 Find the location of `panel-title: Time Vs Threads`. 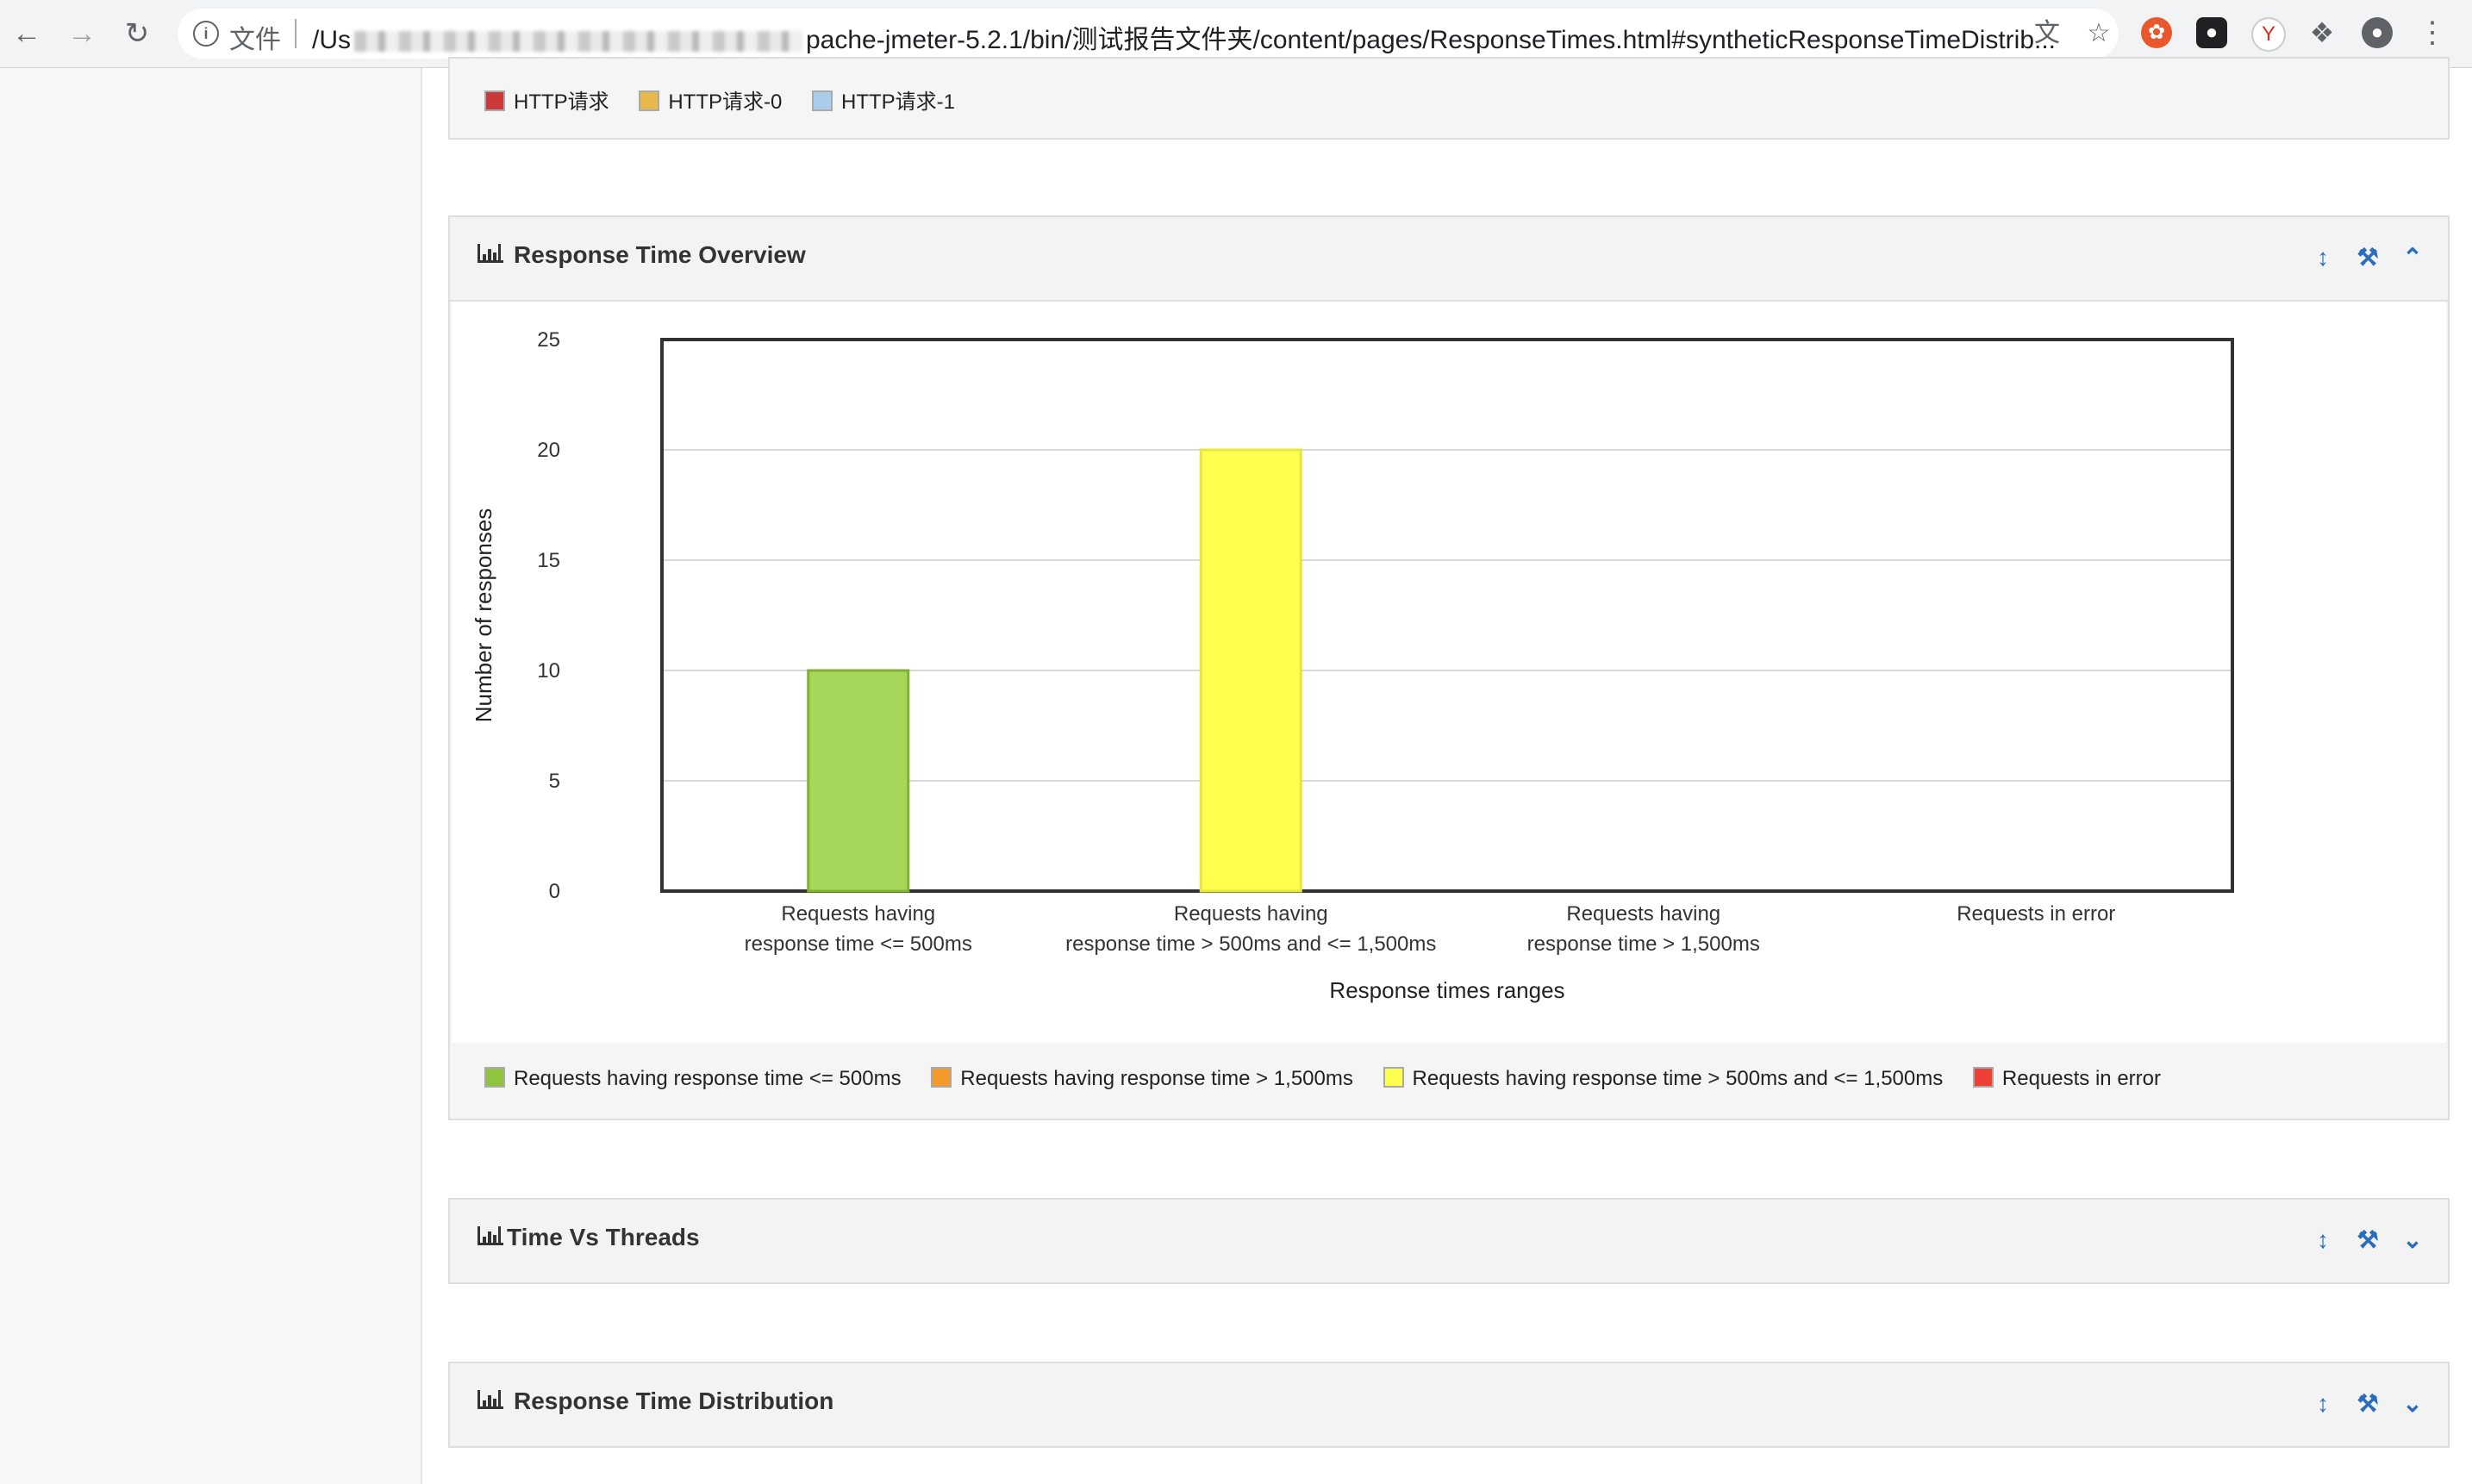

panel-title: Time Vs Threads is located at coordinates (589, 1237).